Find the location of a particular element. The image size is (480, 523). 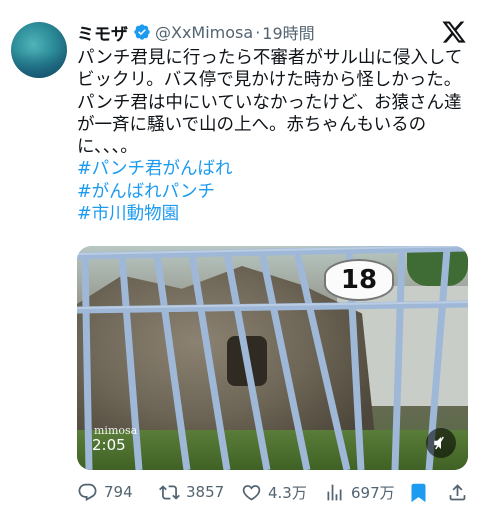

tweet-header: ミモザ @XxMimosa · 19時間 is located at coordinates (196, 32).